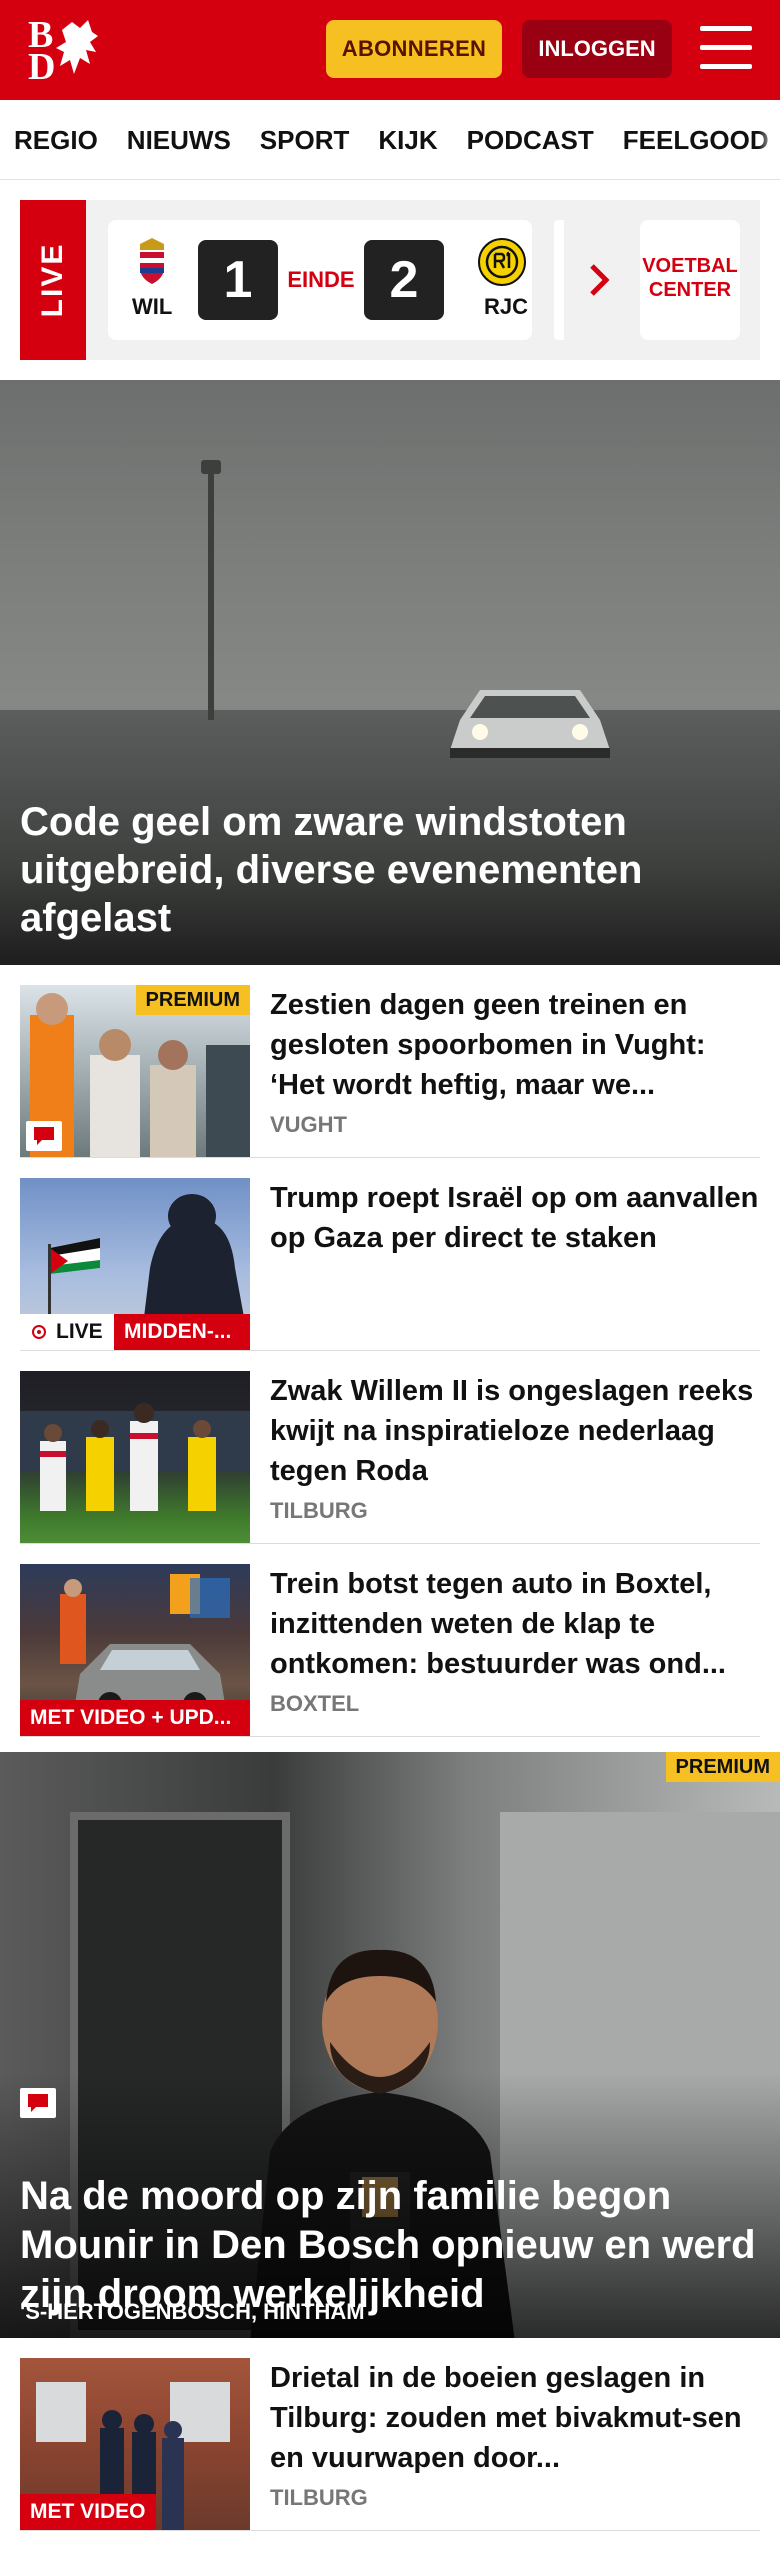 The width and height of the screenshot is (780, 2560). I want to click on article-thumbnail: PREMIUM, so click(135, 1071).